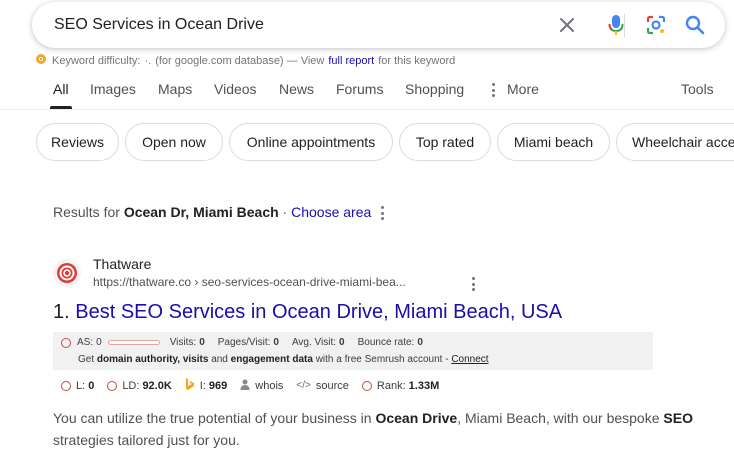 The height and width of the screenshot is (458, 734). Describe the element at coordinates (66, 385) in the screenshot. I see `links-ring-icon` at that location.